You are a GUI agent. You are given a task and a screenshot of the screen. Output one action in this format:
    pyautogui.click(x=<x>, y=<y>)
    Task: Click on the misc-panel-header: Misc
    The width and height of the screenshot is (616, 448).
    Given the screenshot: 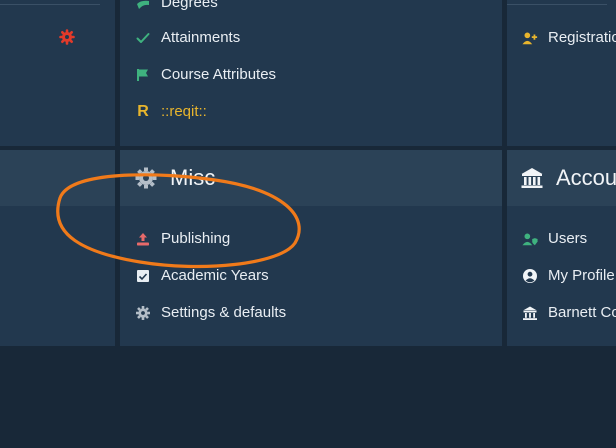 What is the action you would take?
    pyautogui.click(x=311, y=178)
    